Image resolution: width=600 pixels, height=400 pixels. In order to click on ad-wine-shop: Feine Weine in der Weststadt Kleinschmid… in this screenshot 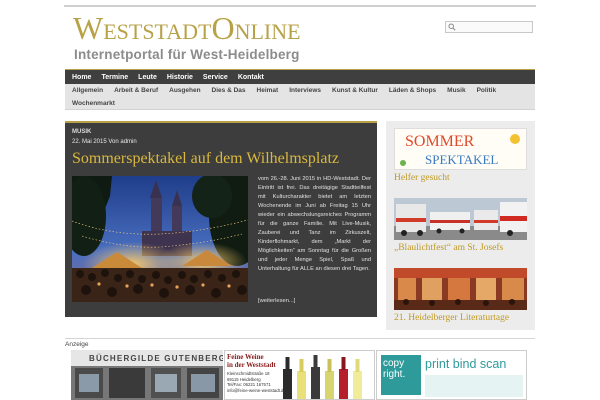, I will do `click(299, 375)`.